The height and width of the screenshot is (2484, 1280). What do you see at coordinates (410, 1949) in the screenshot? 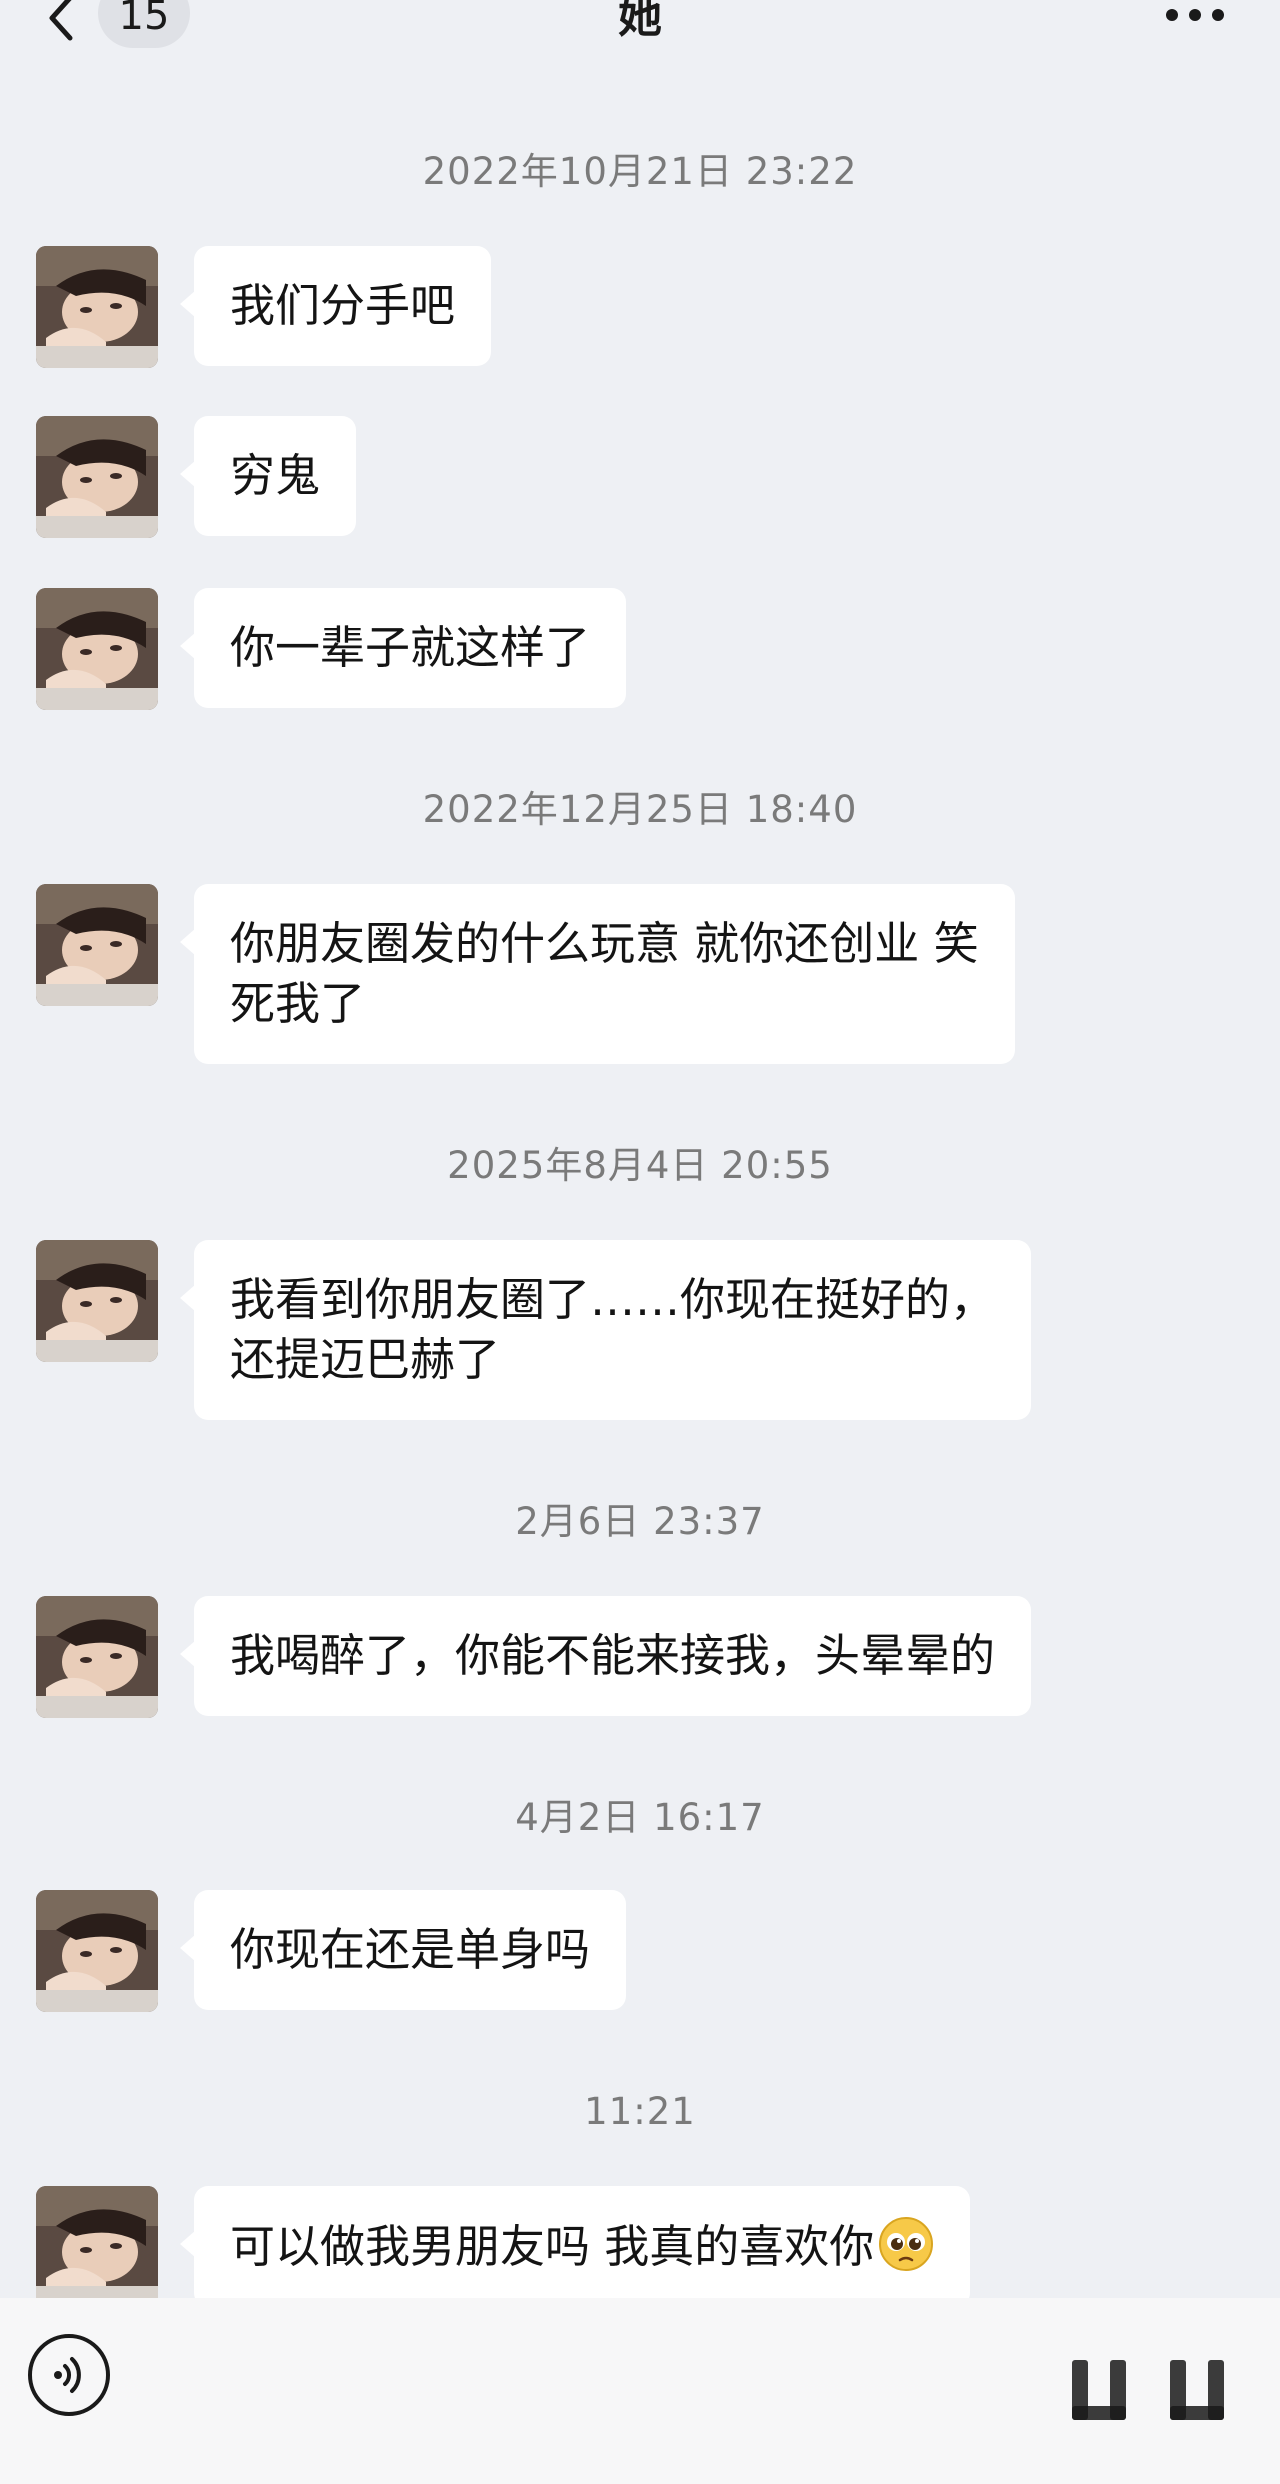
I see `message-text: 你现在还是单身吗` at bounding box center [410, 1949].